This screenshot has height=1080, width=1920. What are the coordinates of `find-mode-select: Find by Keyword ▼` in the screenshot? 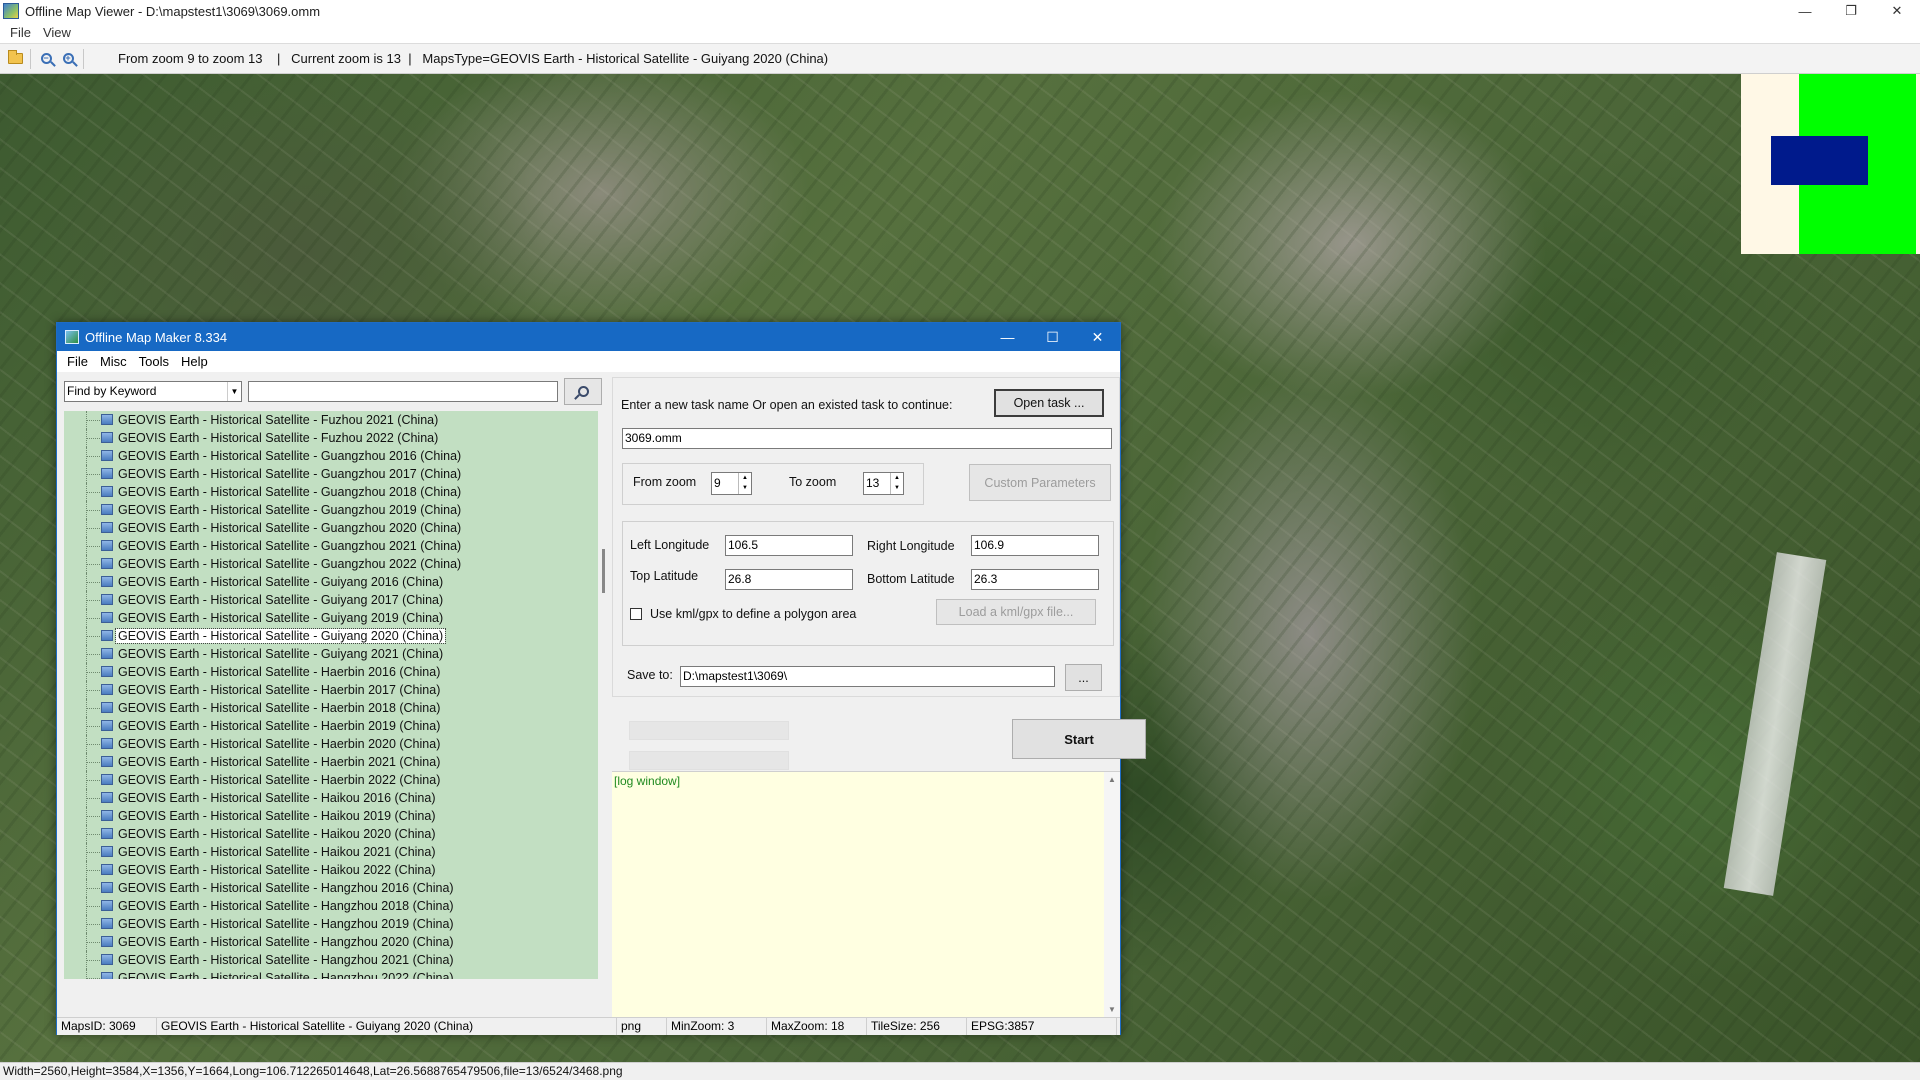 It's located at (153, 391).